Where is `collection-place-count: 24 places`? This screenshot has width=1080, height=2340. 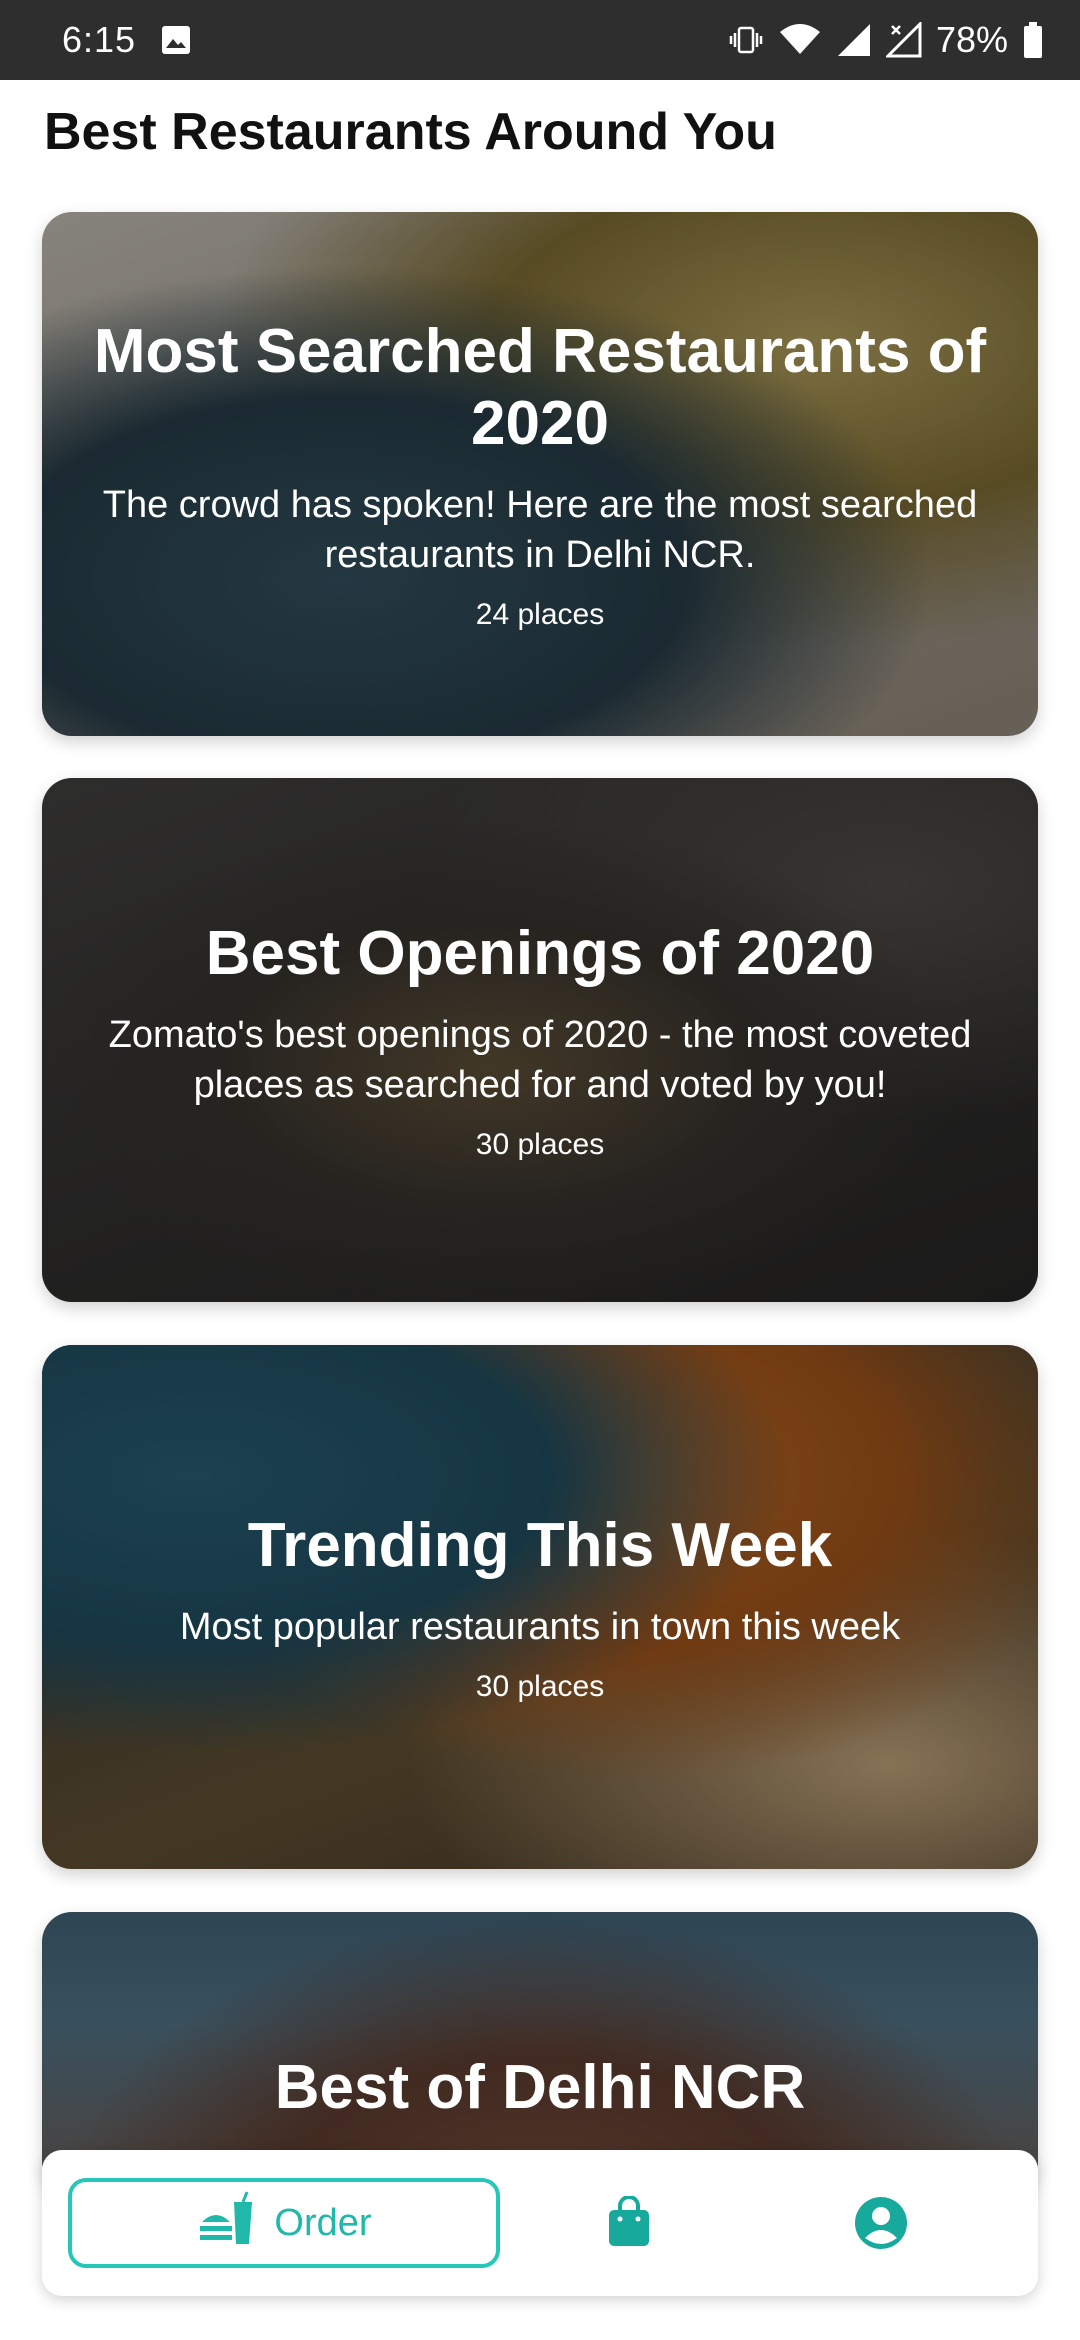
collection-place-count: 24 places is located at coordinates (540, 614).